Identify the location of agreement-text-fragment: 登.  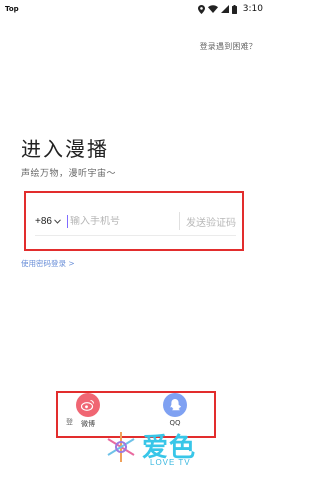
(69, 422).